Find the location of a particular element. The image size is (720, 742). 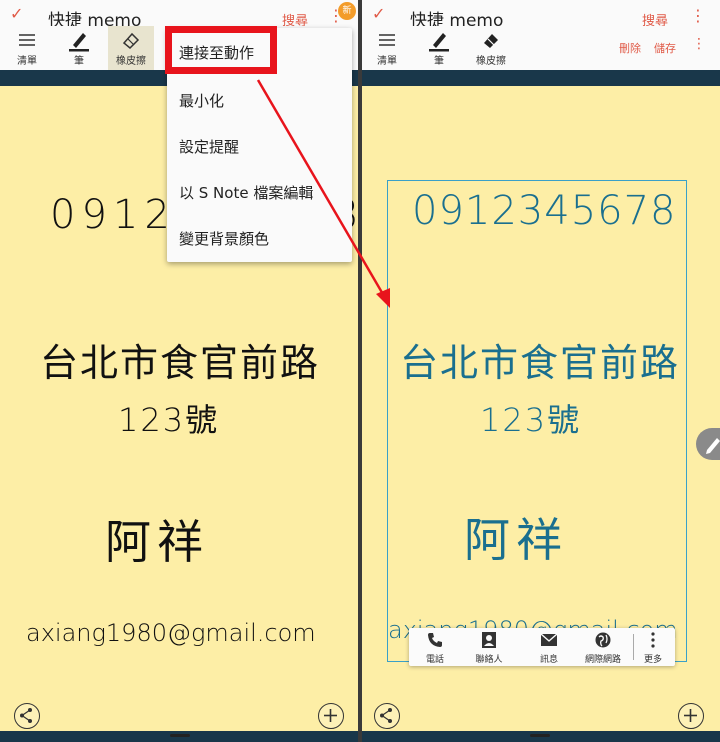

arrow-head is located at coordinates (383, 298).